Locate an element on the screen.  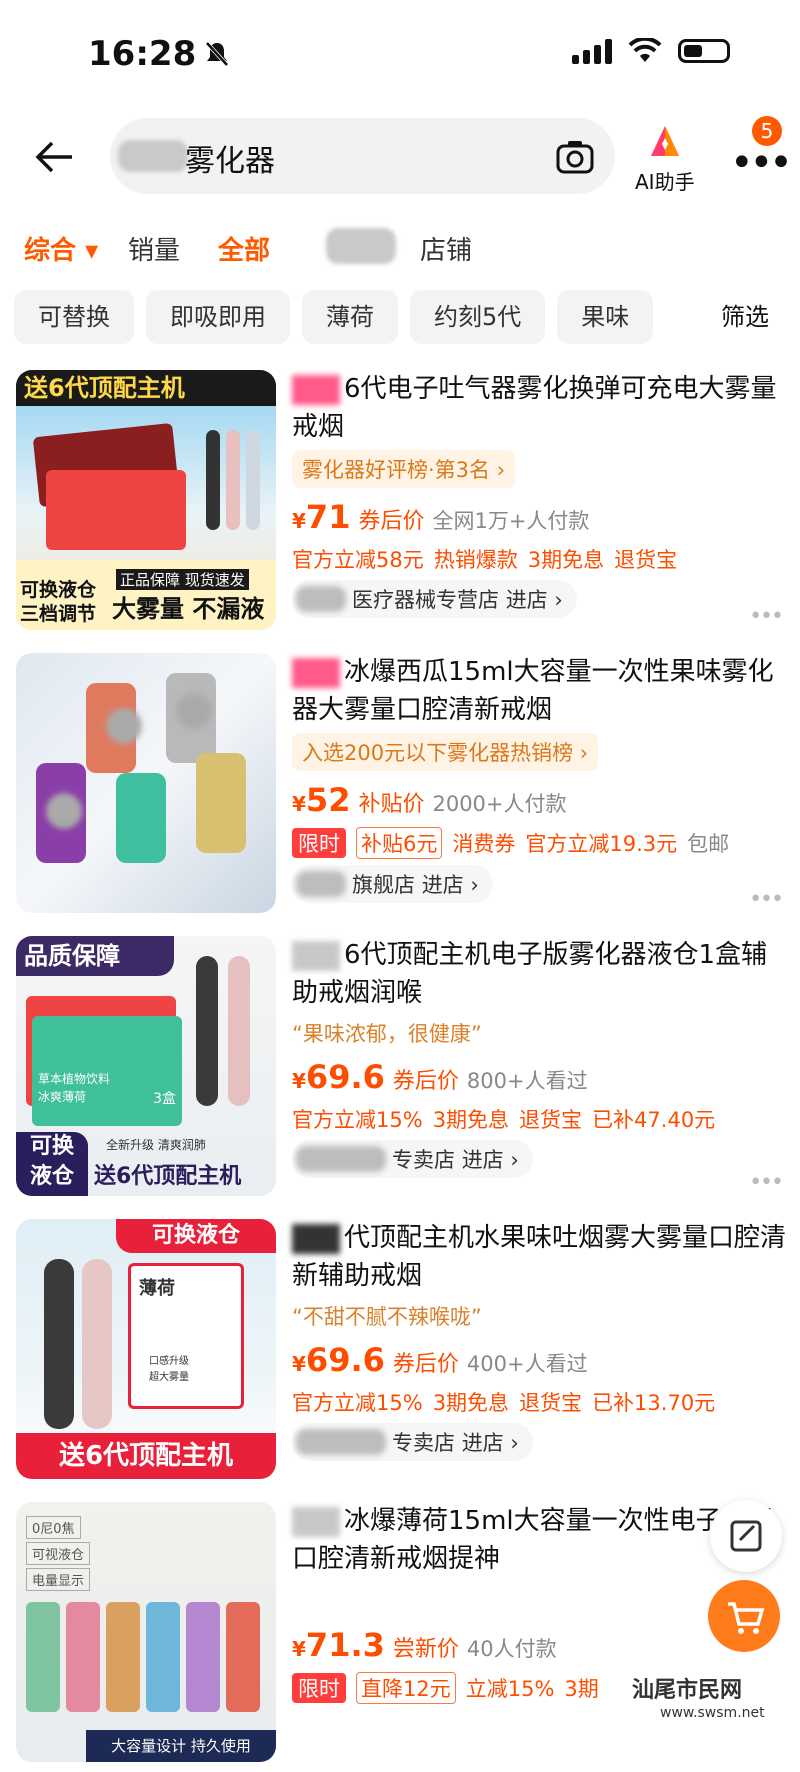
product-image: 可换液仓 薄荷 口感升级 超大雾量 送6代顶配主机 is located at coordinates (146, 1349).